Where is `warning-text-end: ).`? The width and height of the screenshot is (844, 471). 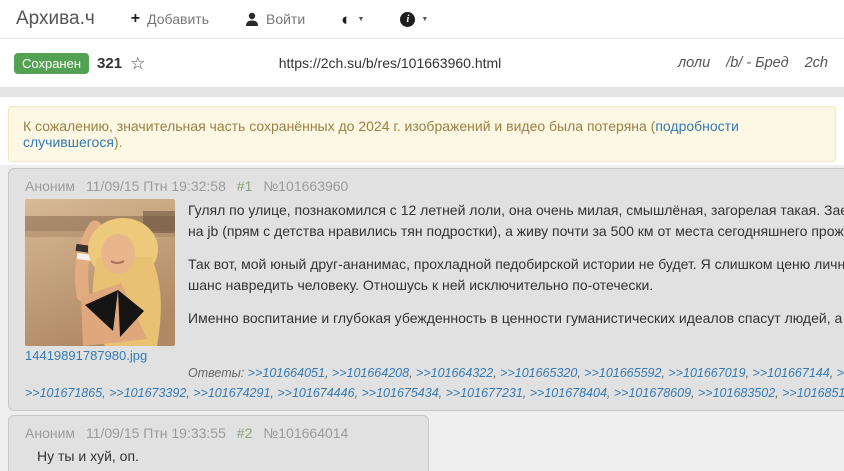 warning-text-end: ). is located at coordinates (118, 142).